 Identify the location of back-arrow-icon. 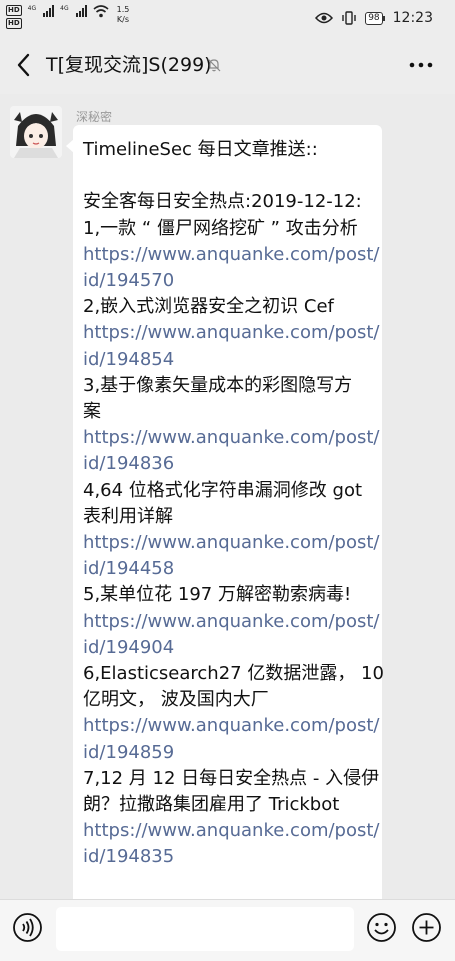
(24, 65).